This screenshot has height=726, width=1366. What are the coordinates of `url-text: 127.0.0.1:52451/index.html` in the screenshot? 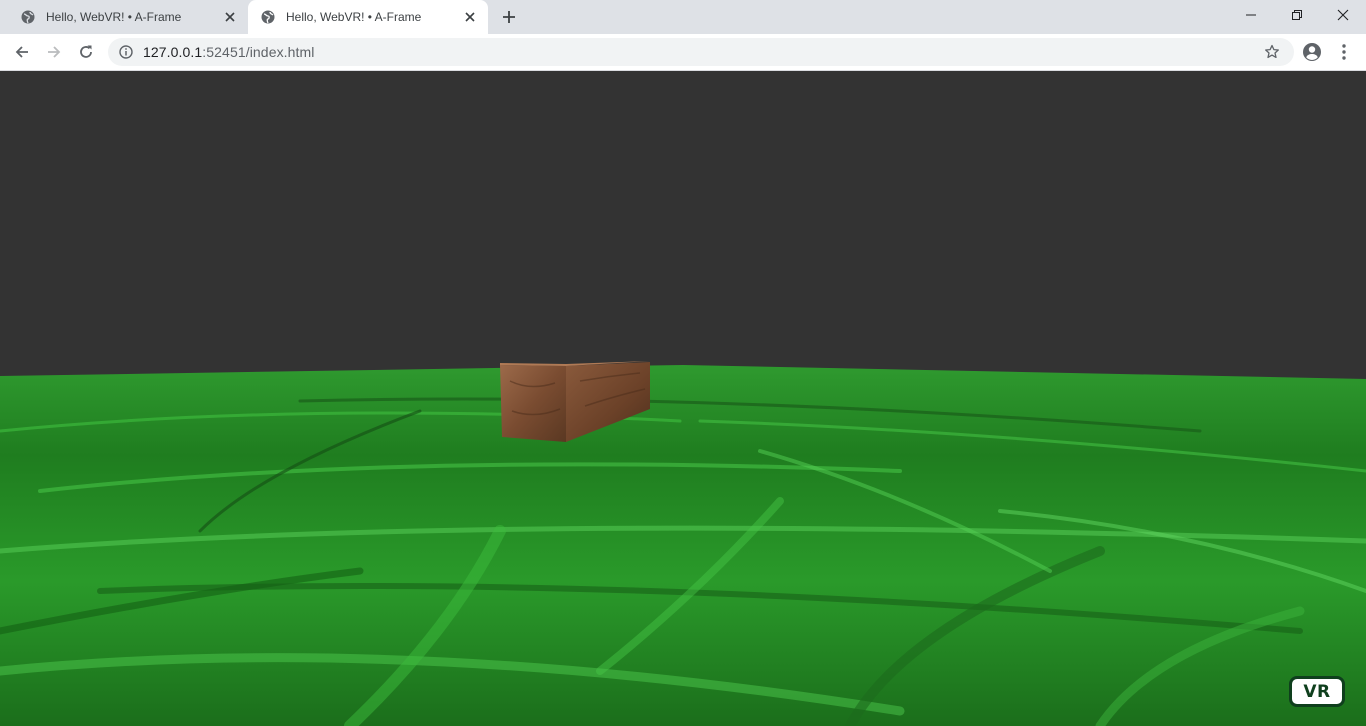 It's located at (229, 52).